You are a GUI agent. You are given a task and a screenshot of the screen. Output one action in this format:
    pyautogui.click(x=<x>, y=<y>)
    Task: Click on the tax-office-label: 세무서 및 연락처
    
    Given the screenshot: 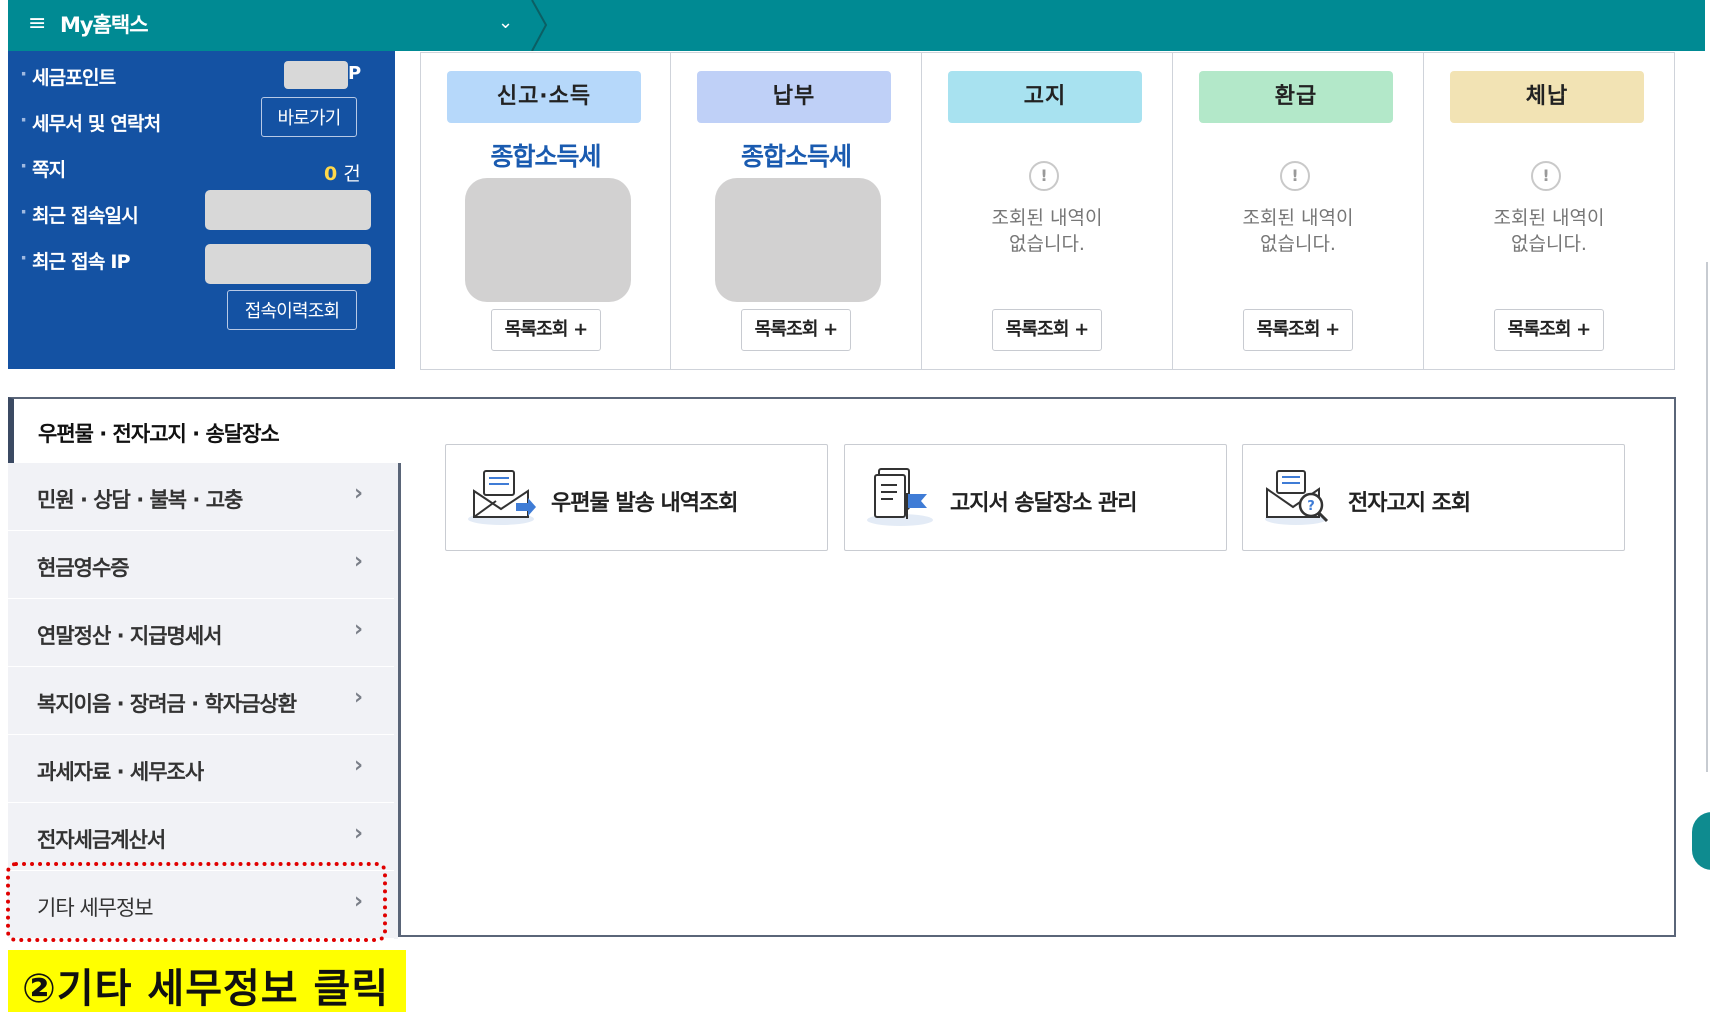 What is the action you would take?
    pyautogui.click(x=90, y=122)
    